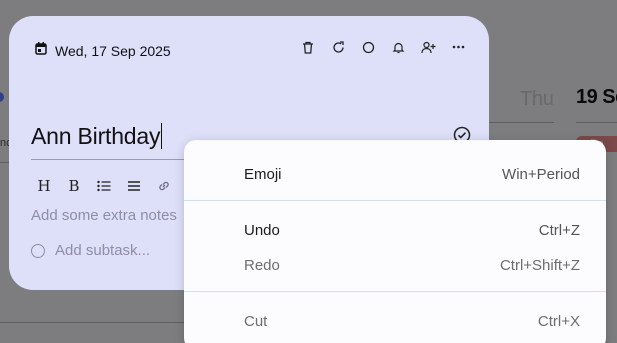 The image size is (617, 343). What do you see at coordinates (308, 47) in the screenshot?
I see `trash-icon` at bounding box center [308, 47].